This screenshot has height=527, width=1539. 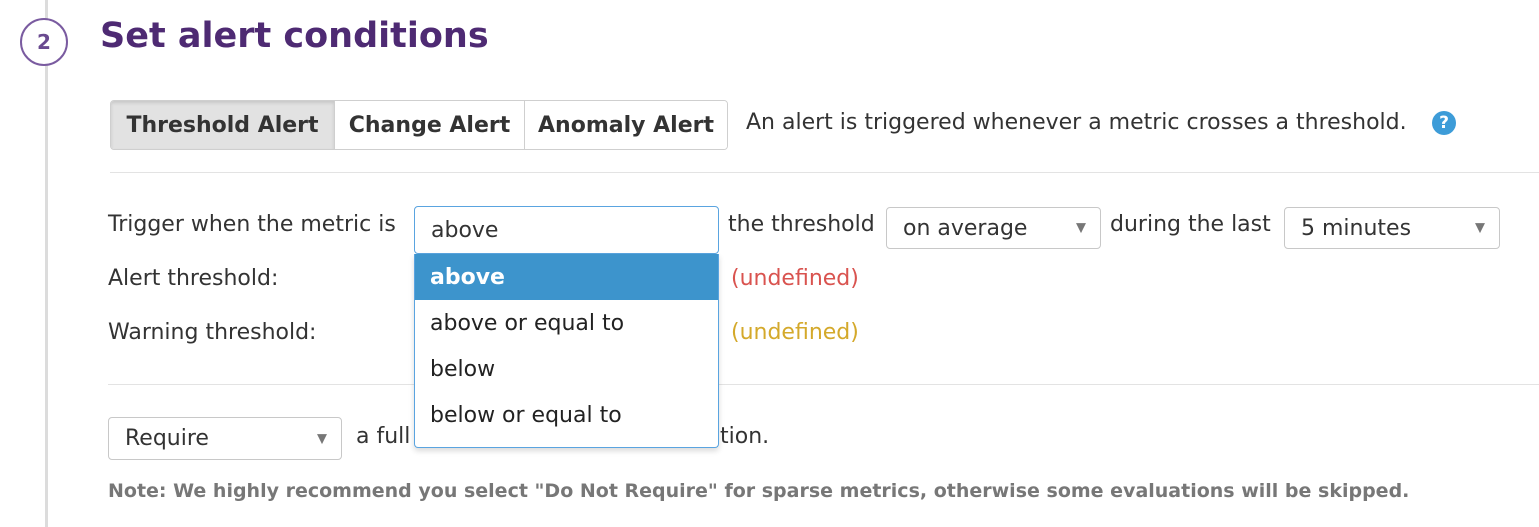 I want to click on trigger-prefix-label: Trigger when the metric is, so click(x=252, y=224).